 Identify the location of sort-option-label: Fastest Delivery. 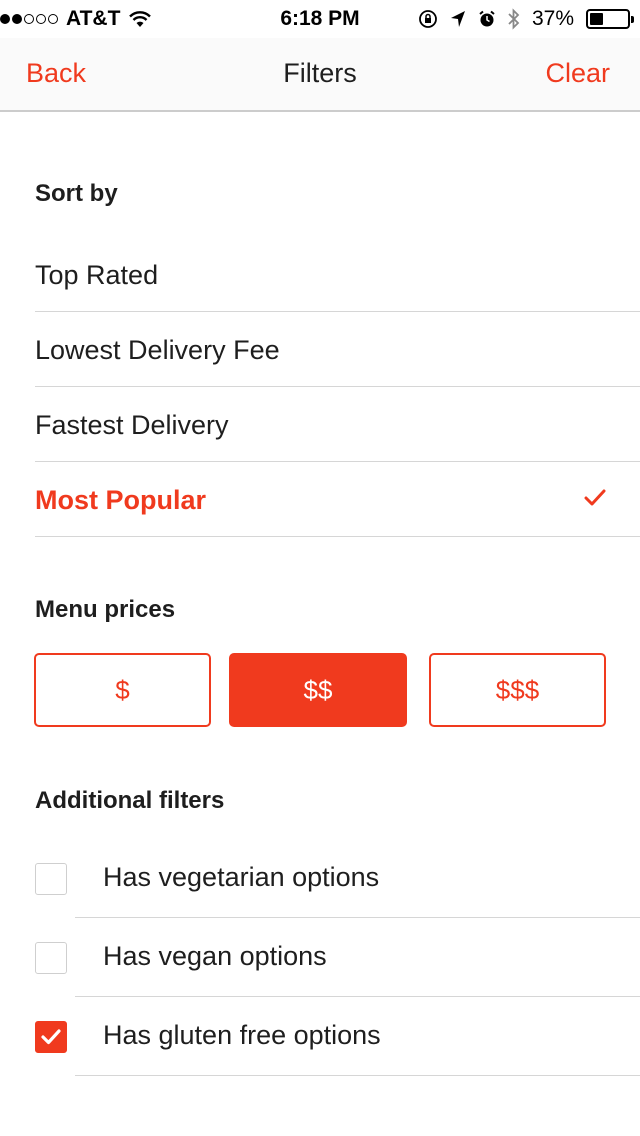
(132, 425).